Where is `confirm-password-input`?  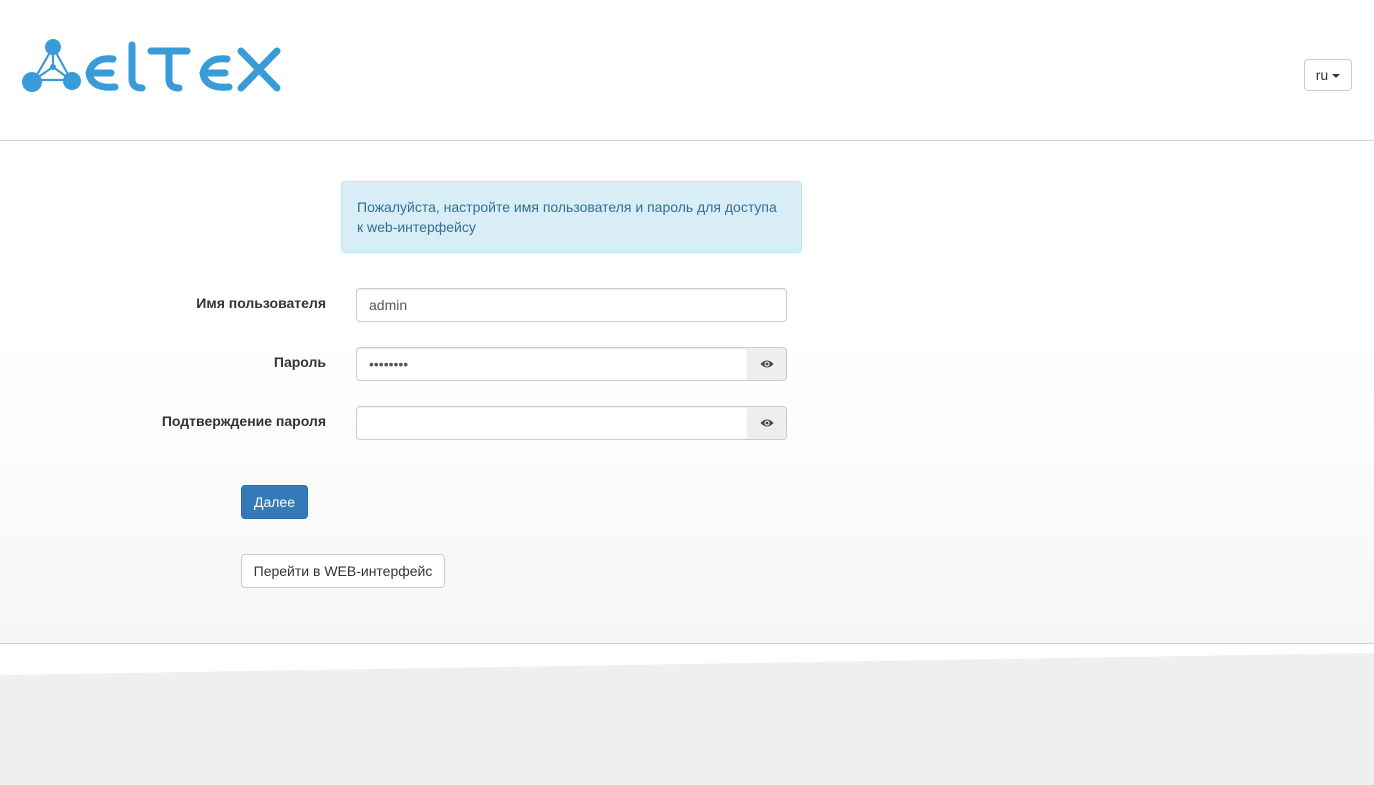 confirm-password-input is located at coordinates (552, 423).